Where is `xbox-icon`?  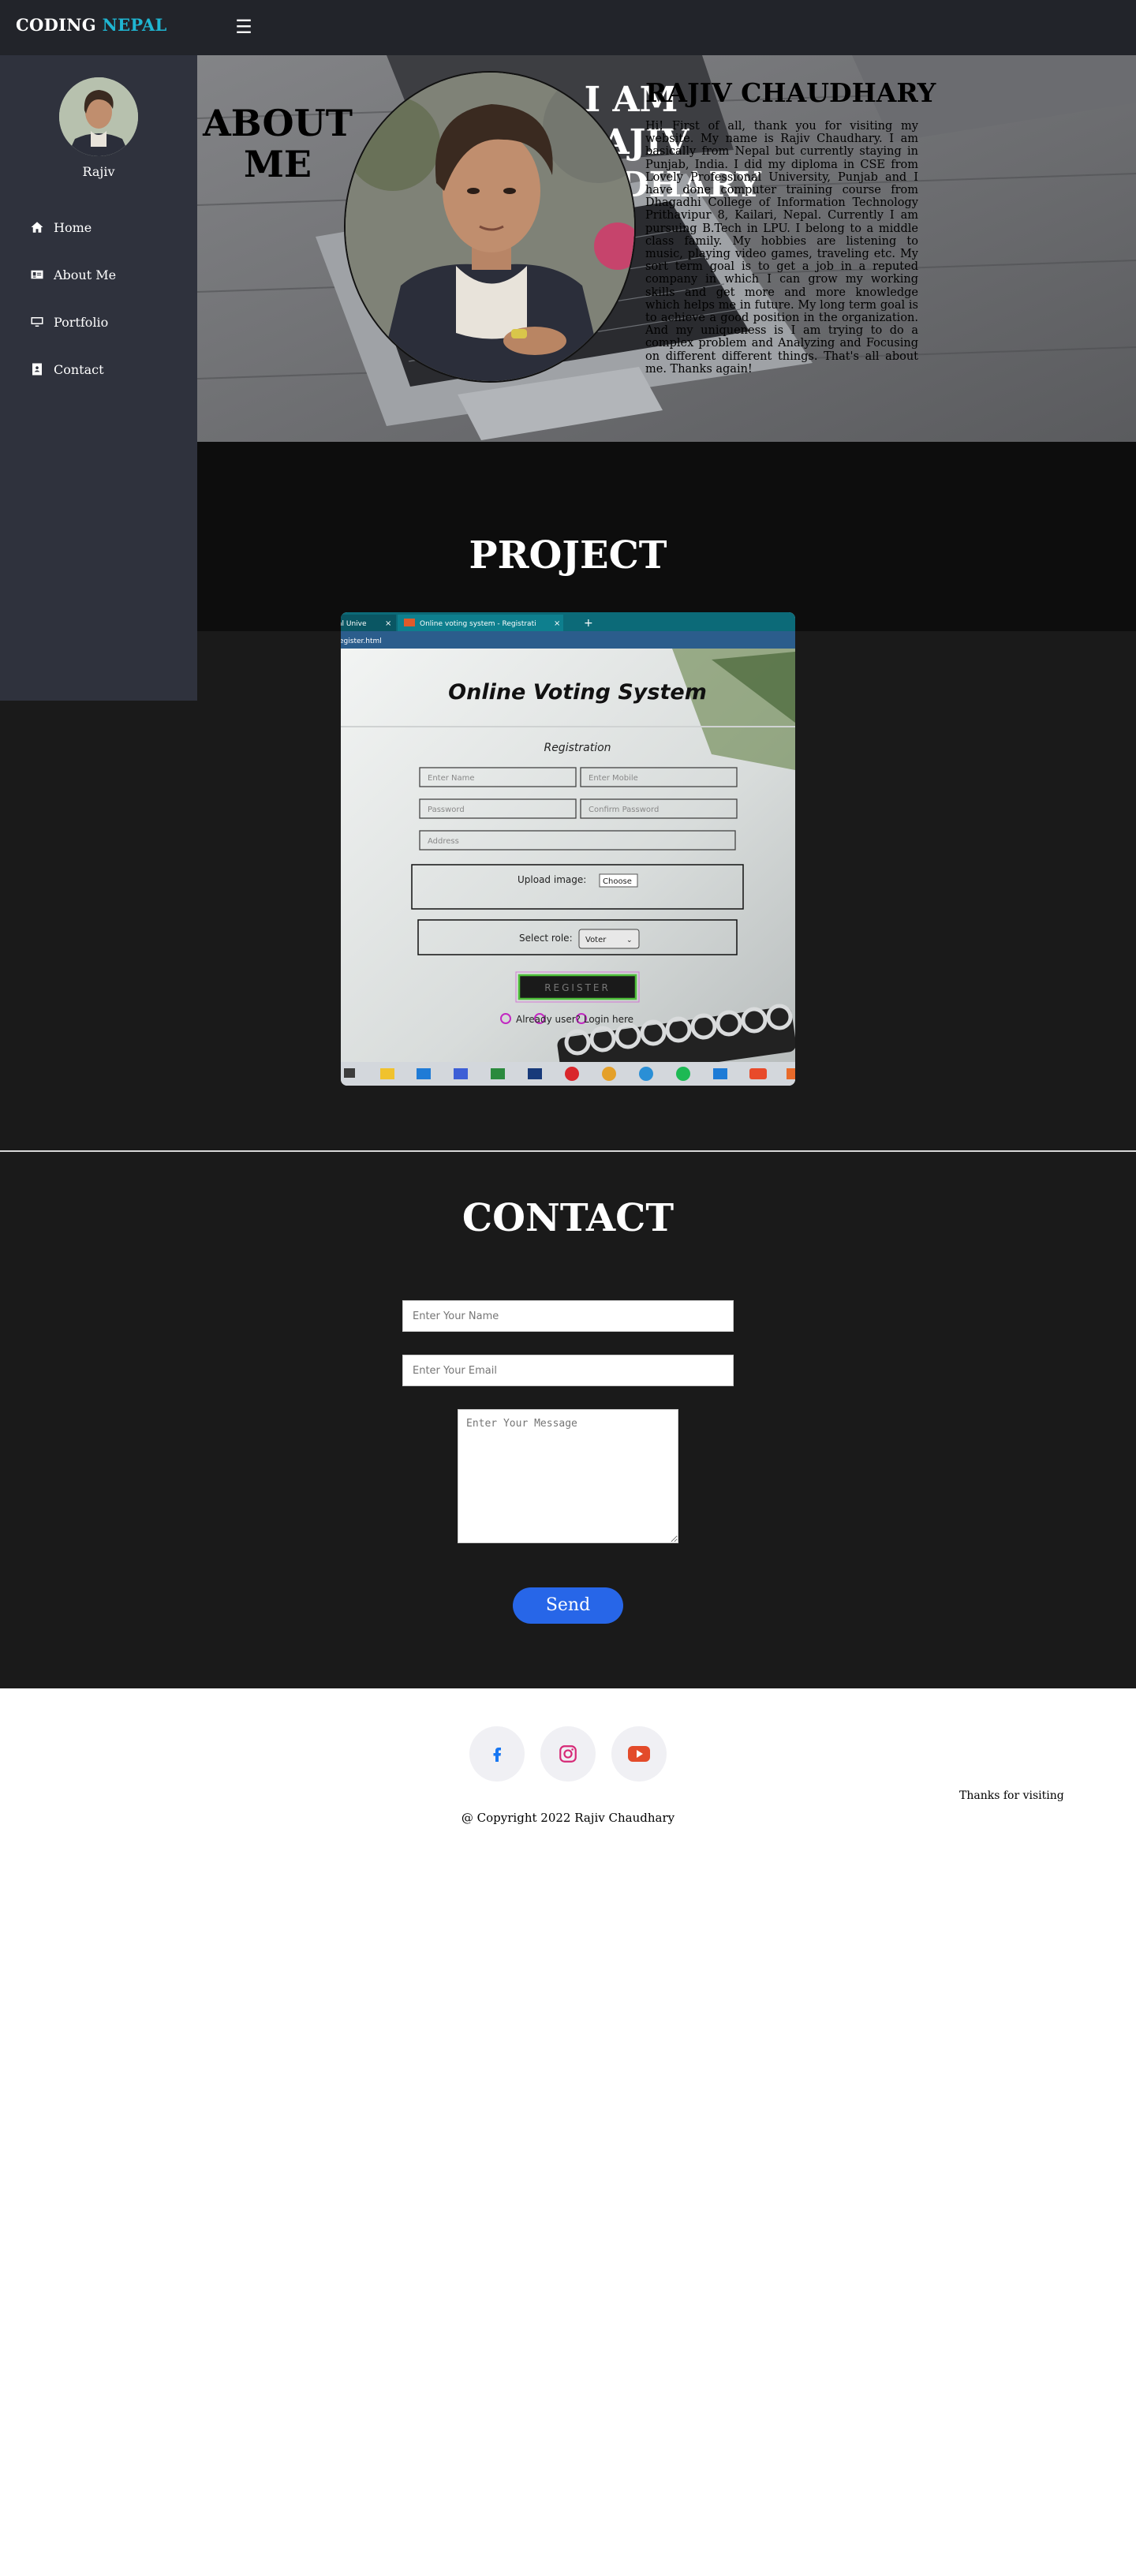 xbox-icon is located at coordinates (498, 1073).